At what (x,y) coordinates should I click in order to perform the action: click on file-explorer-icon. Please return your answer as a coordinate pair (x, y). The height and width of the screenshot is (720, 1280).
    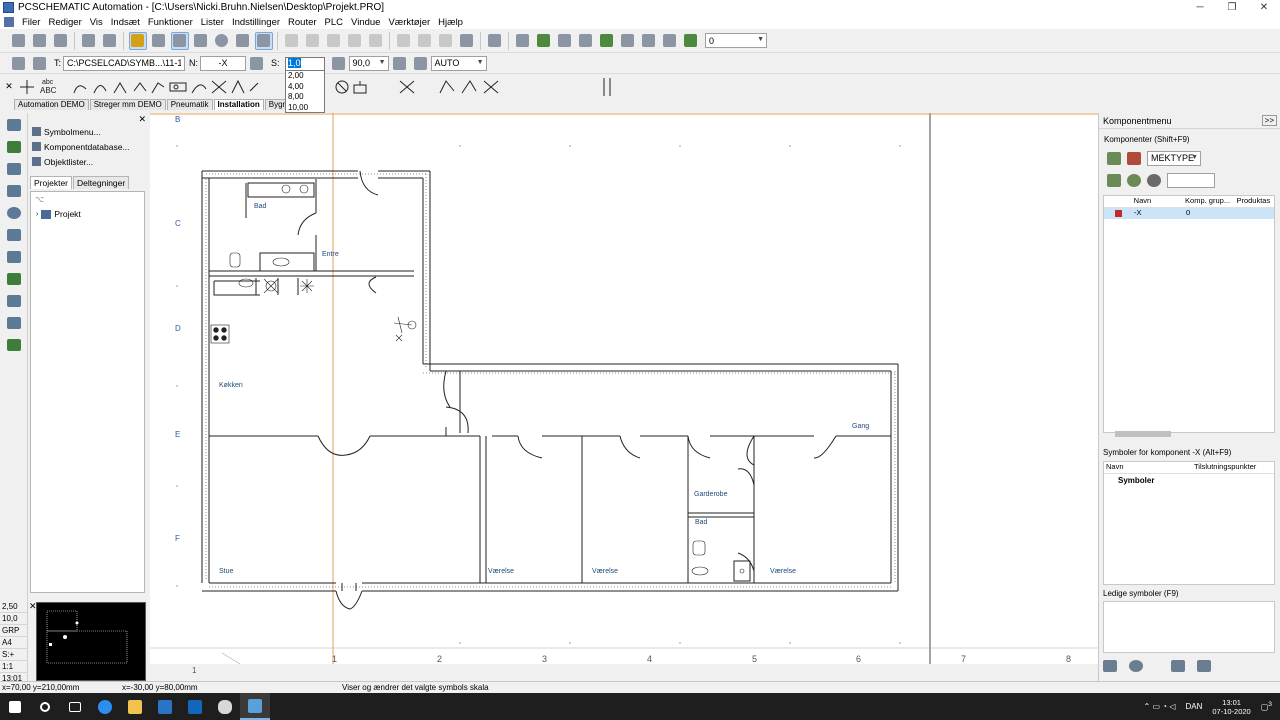
    Looking at the image, I should click on (135, 706).